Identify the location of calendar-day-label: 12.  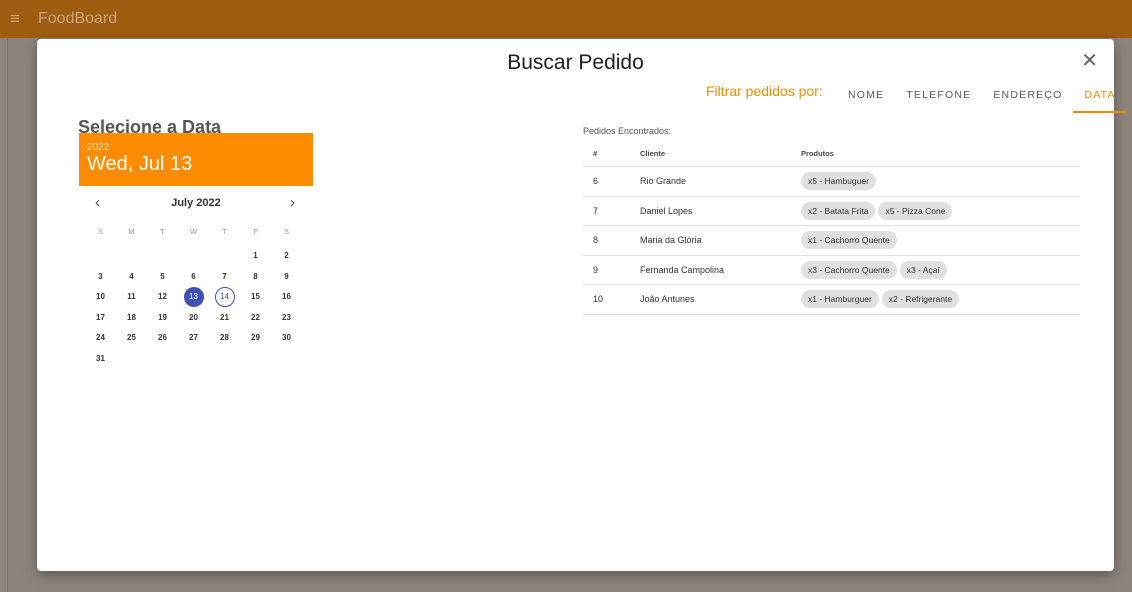
(162, 297).